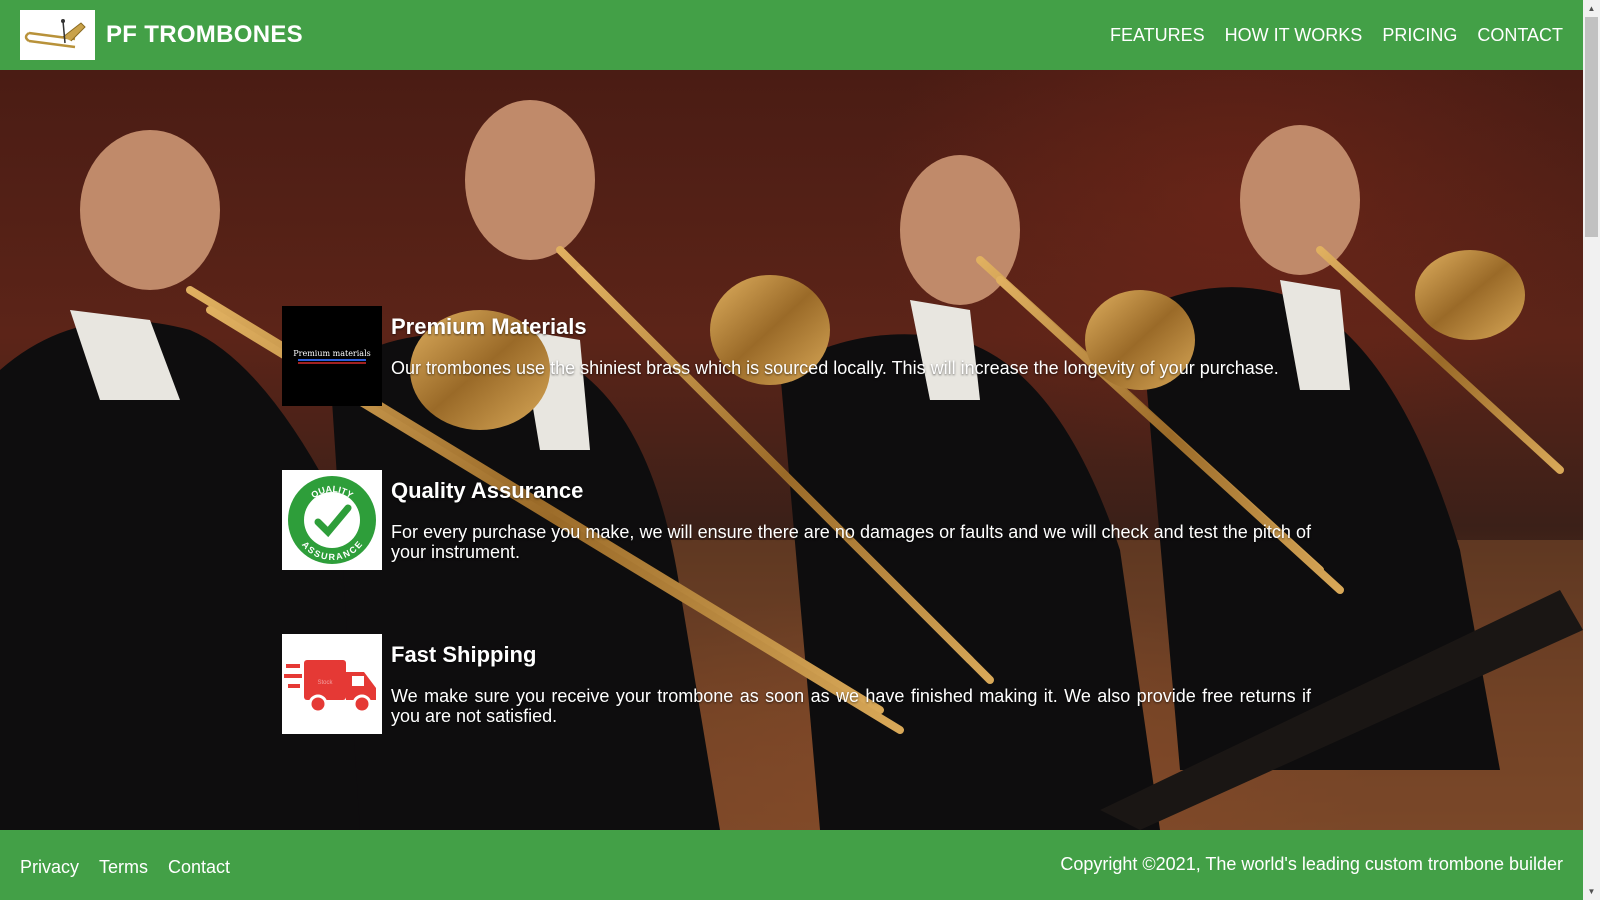 This screenshot has height=900, width=1600. Describe the element at coordinates (332, 520) in the screenshot. I see `quality-assurance-badge-icon: QUALITY ASSURANCE` at that location.